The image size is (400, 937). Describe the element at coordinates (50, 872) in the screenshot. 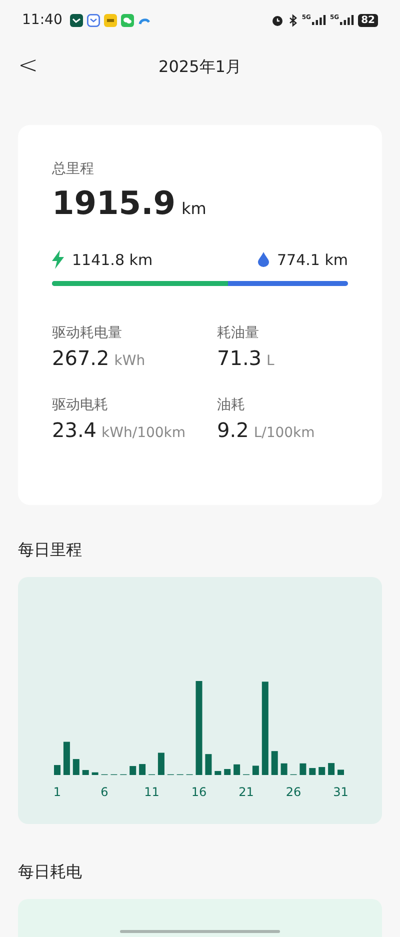

I see `section-title: 每日耗电` at that location.